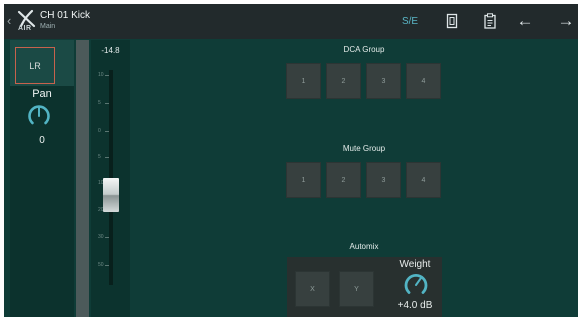 The image size is (582, 318). Describe the element at coordinates (415, 305) in the screenshot. I see `weight-value: +4.0 dB` at that location.